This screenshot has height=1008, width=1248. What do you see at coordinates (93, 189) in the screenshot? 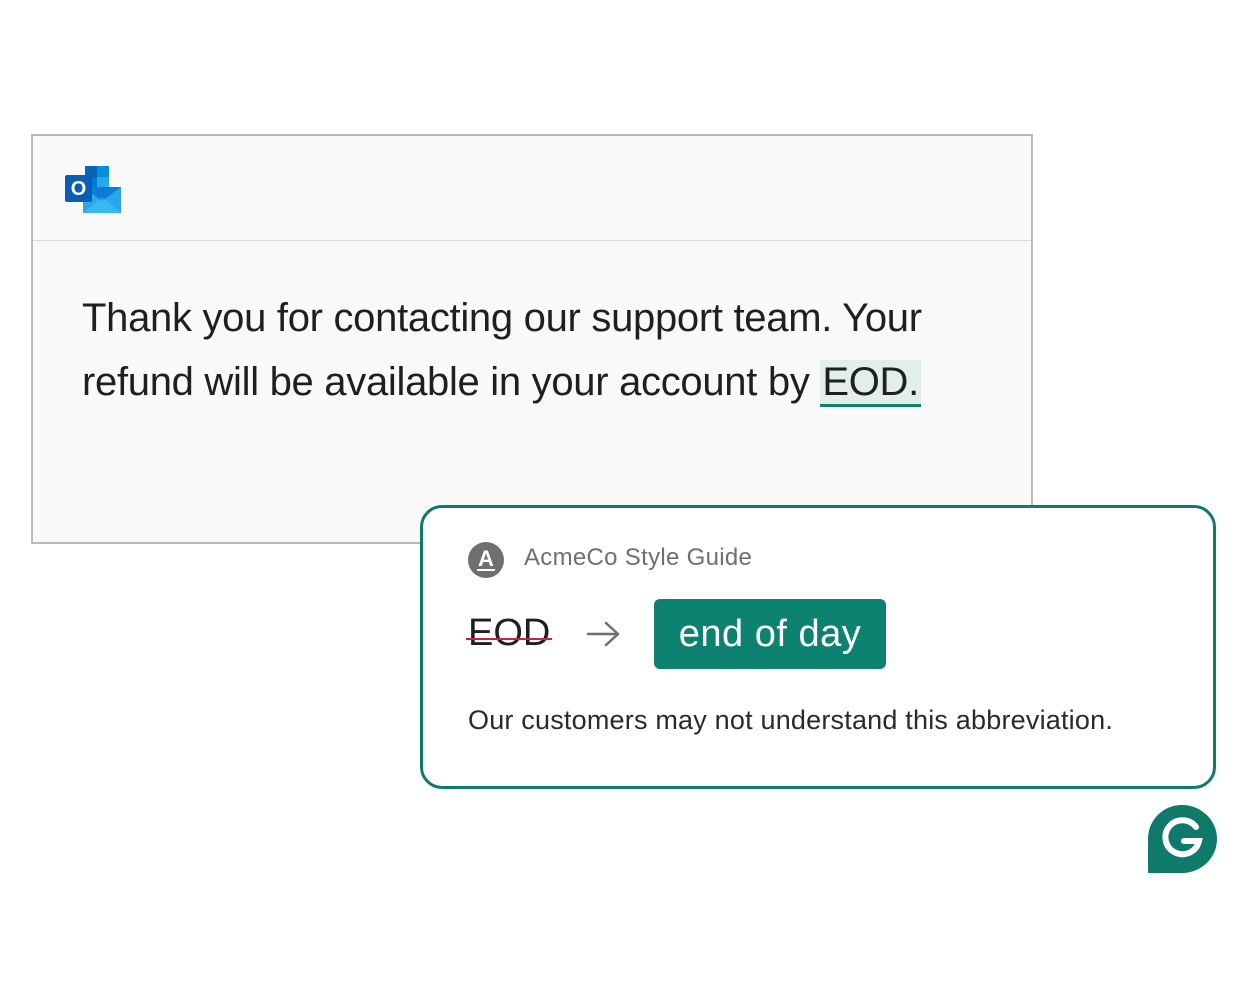
I see `outlook-icon: O` at bounding box center [93, 189].